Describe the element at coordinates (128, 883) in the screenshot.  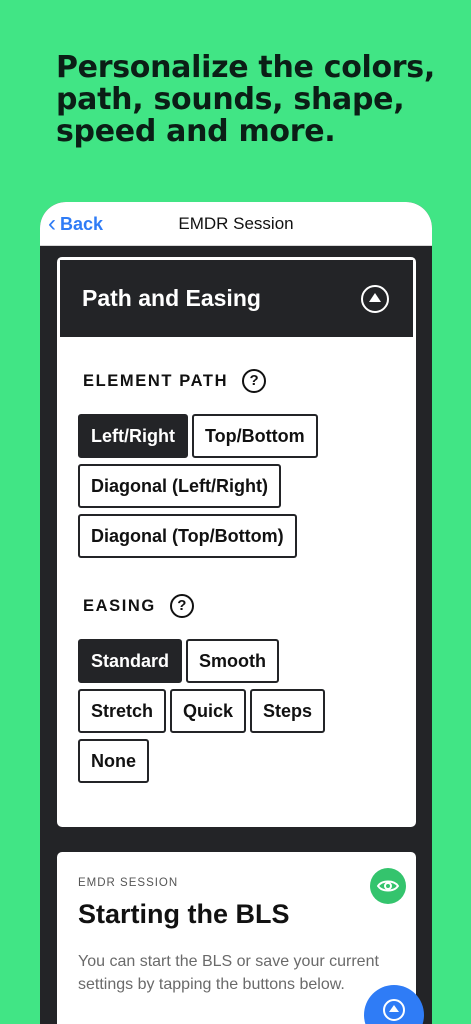
I see `session-kicker: EMDR SESSION` at that location.